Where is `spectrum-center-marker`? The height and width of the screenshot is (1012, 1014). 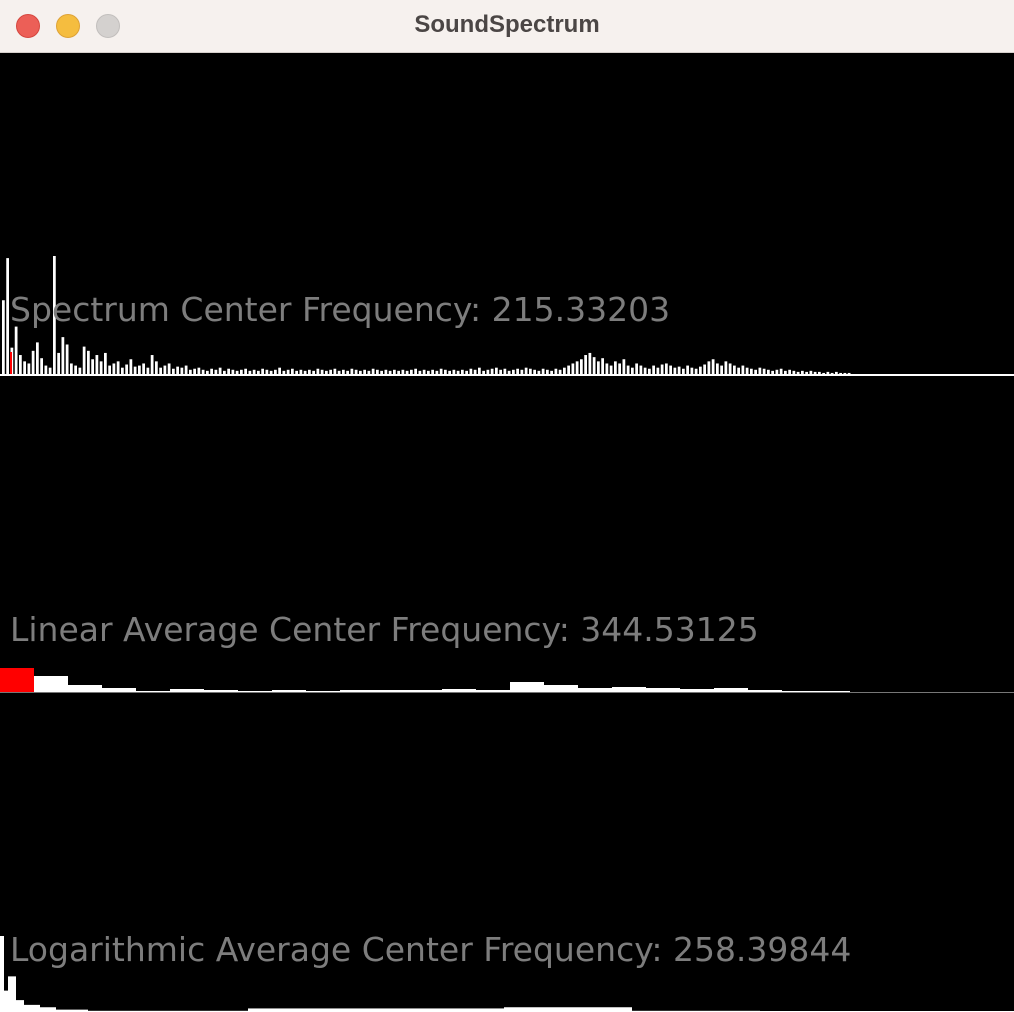
spectrum-center-marker is located at coordinates (11, 363).